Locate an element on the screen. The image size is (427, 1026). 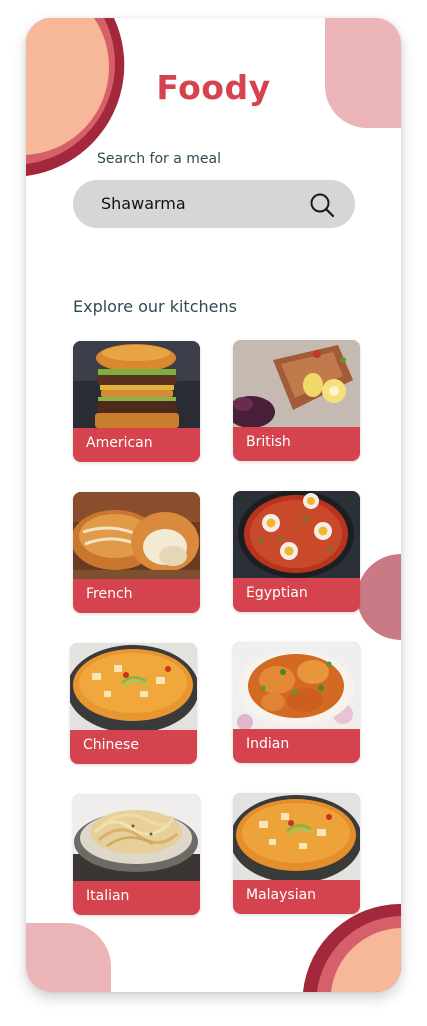
bottom-right-decoration is located at coordinates (352, 948).